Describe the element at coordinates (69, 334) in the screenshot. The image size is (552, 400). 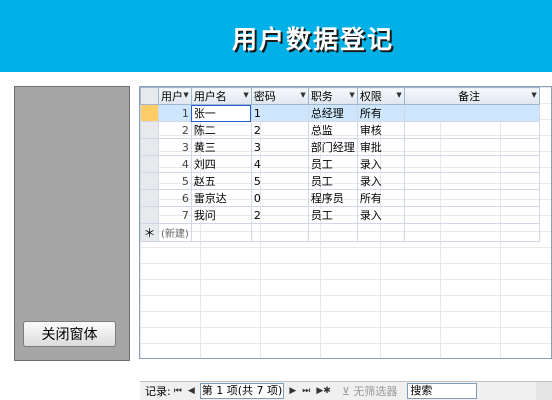
I see `close-form-button: 关闭窗体` at that location.